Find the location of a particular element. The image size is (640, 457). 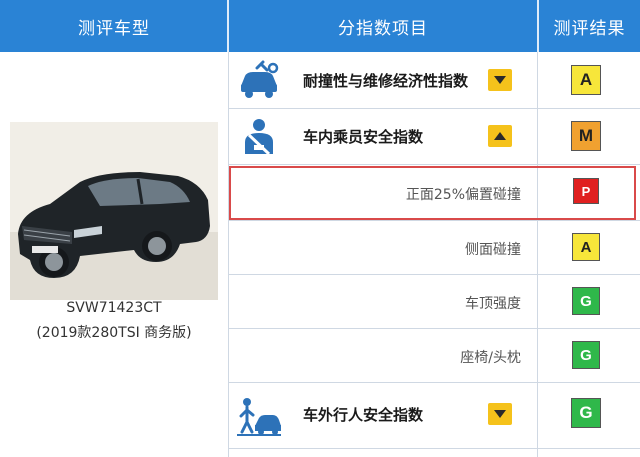

result-cell: M is located at coordinates (589, 136).